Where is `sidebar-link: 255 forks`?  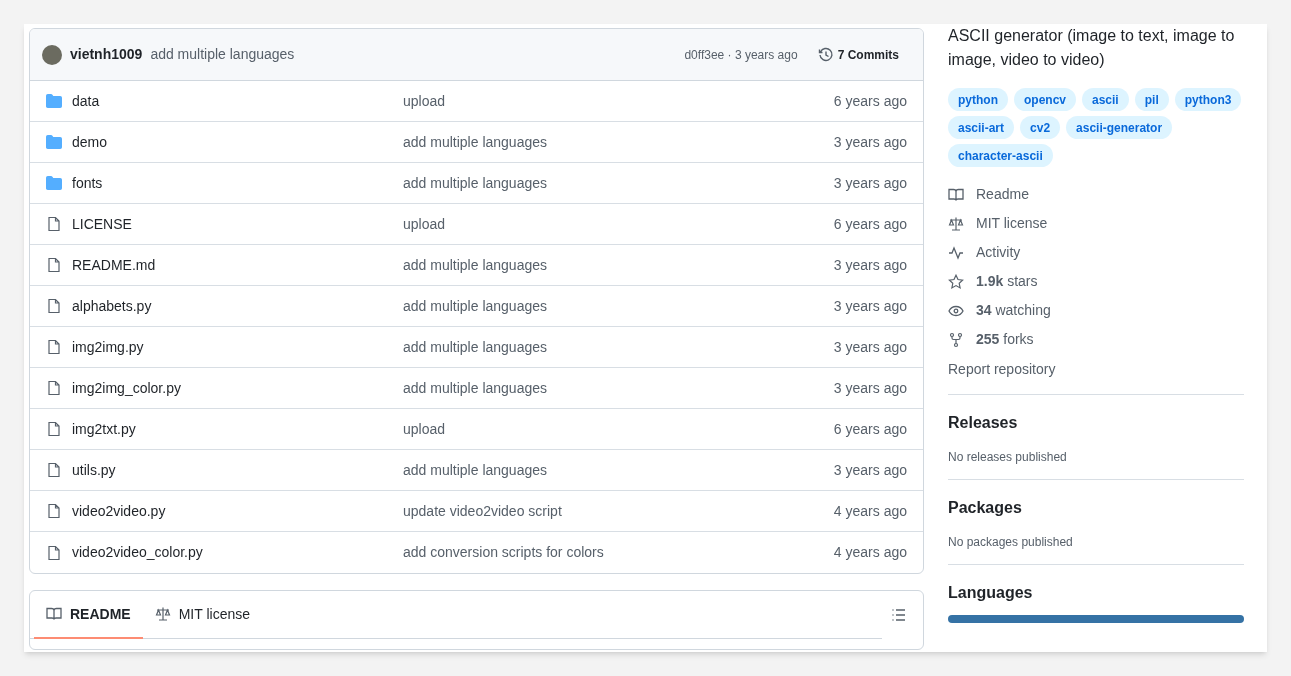
sidebar-link: 255 forks is located at coordinates (1005, 339).